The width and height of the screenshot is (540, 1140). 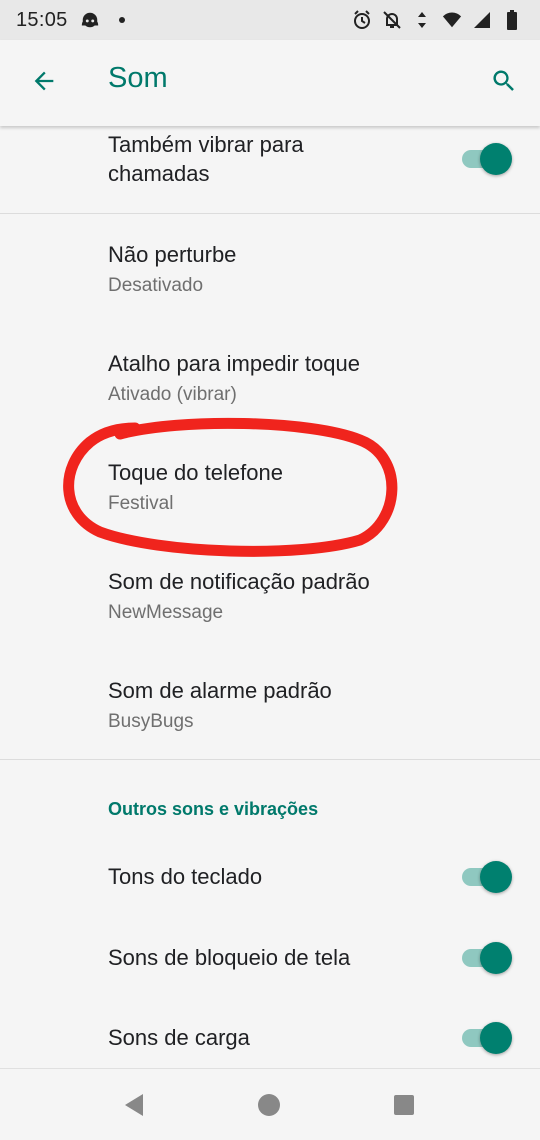 I want to click on nav-home-circle-icon, so click(x=269, y=1107).